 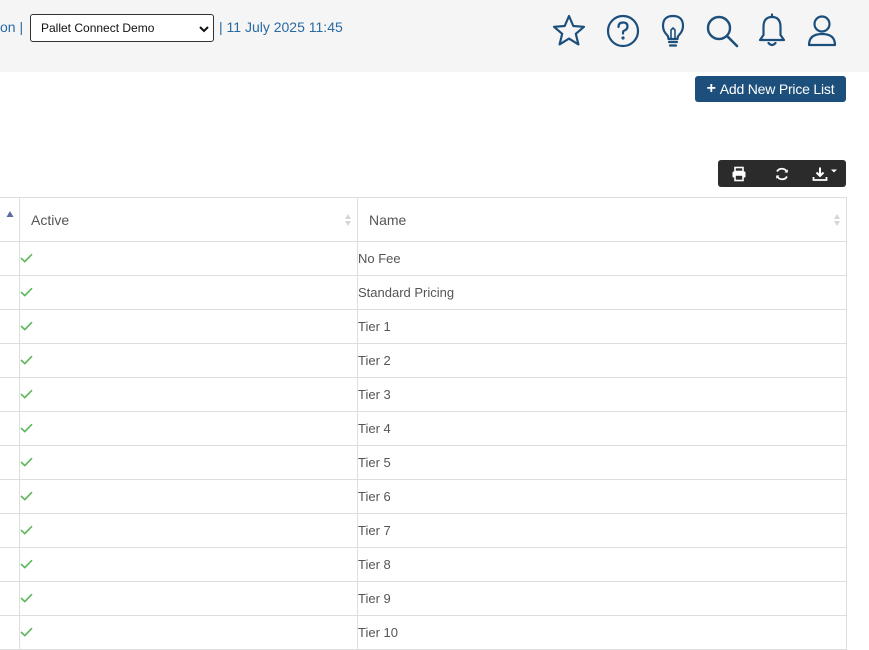 What do you see at coordinates (204, 29) in the screenshot?
I see `chevron-down-icon` at bounding box center [204, 29].